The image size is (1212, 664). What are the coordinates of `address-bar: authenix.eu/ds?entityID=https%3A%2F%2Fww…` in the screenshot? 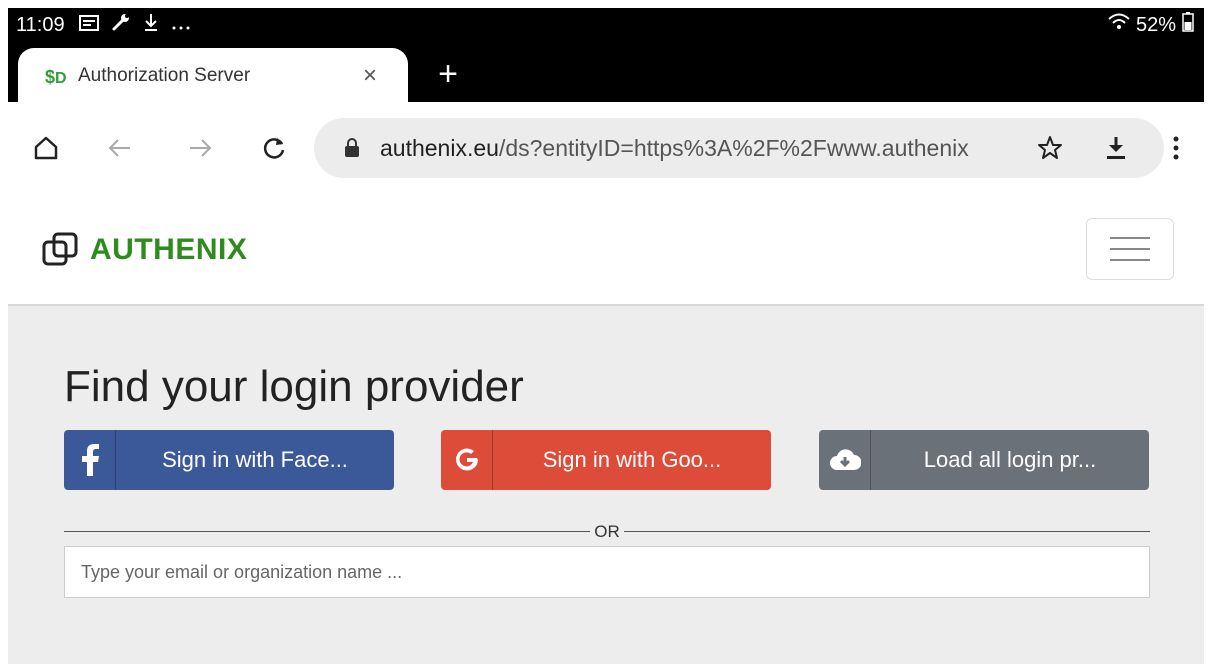 It's located at (739, 148).